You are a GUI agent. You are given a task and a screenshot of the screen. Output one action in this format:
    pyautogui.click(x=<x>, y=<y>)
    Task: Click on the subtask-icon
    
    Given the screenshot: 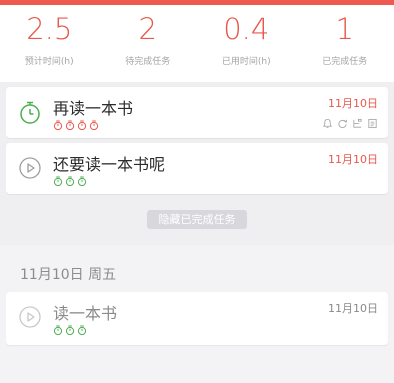 What is the action you would take?
    pyautogui.click(x=357, y=123)
    